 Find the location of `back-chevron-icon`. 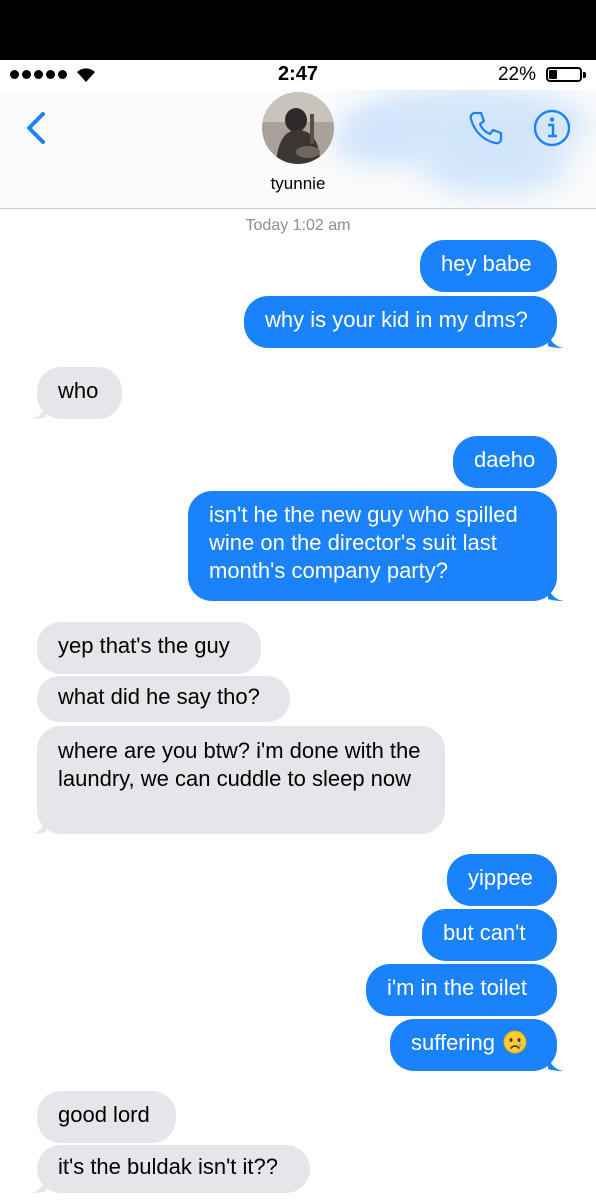

back-chevron-icon is located at coordinates (36, 128).